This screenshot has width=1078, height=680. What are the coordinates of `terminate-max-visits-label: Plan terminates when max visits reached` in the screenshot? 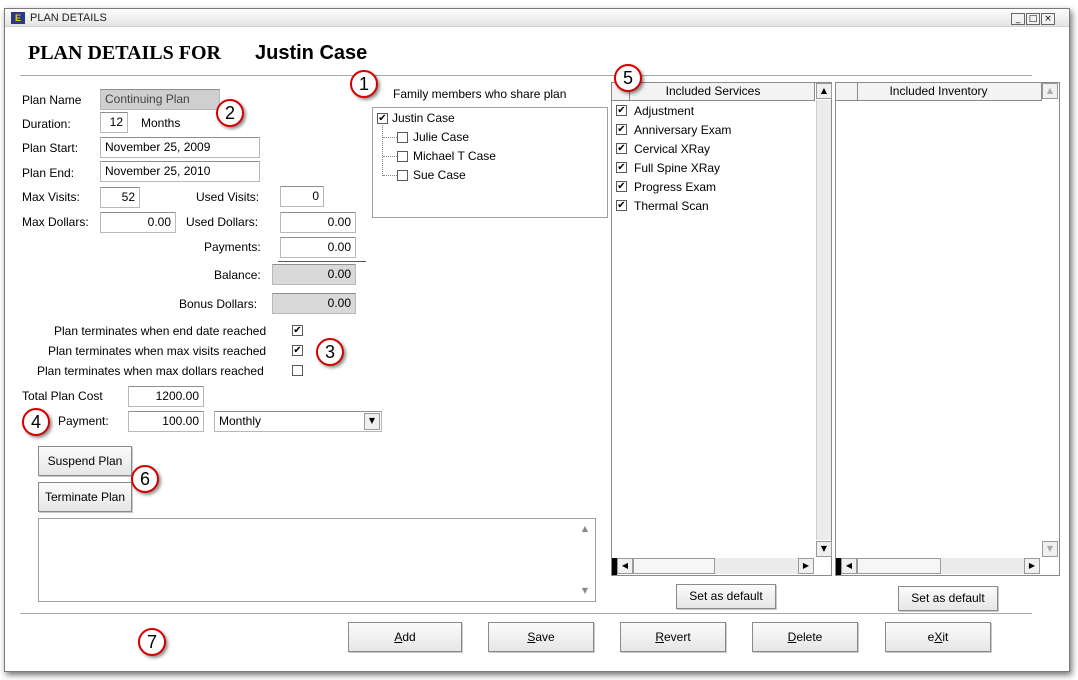 It's located at (157, 351).